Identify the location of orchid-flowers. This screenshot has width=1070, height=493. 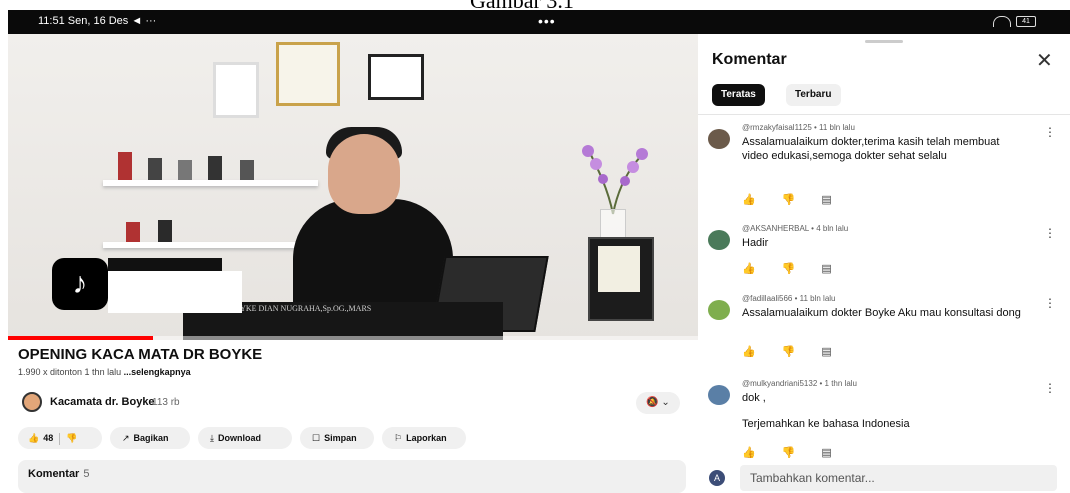
(613, 174).